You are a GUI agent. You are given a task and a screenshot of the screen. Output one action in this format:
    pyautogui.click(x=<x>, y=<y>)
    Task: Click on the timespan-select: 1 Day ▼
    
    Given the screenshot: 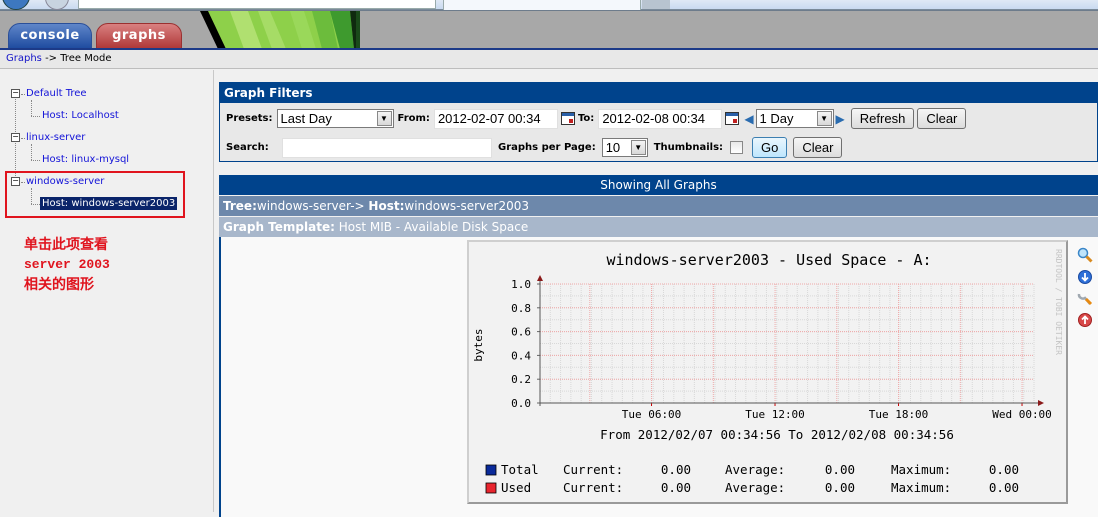 What is the action you would take?
    pyautogui.click(x=794, y=118)
    